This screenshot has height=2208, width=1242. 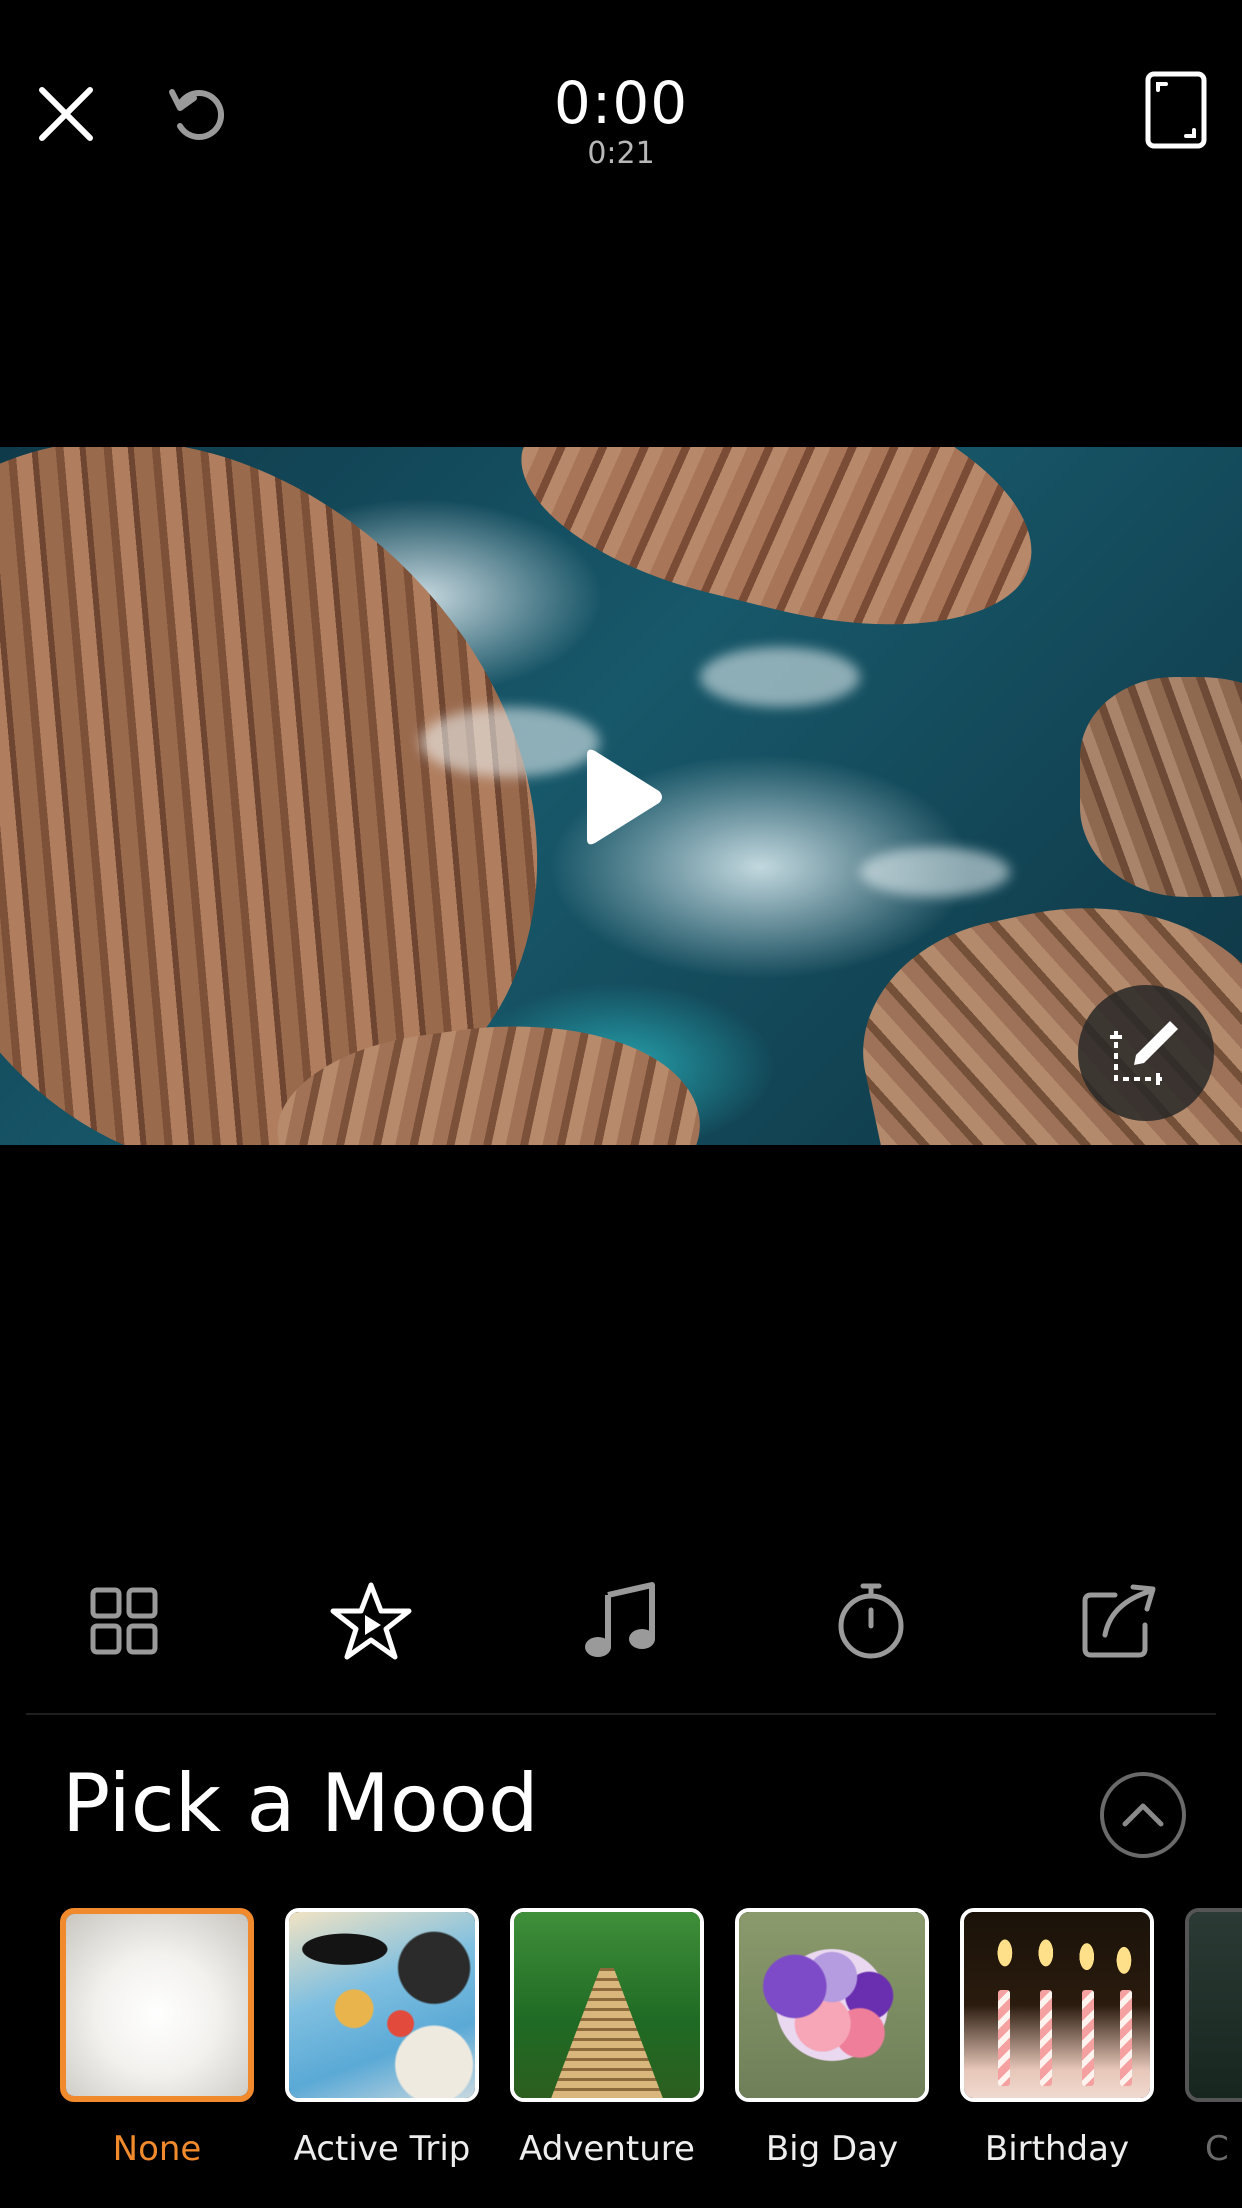 I want to click on mood-option-big-day: Big Day, so click(x=832, y=2039).